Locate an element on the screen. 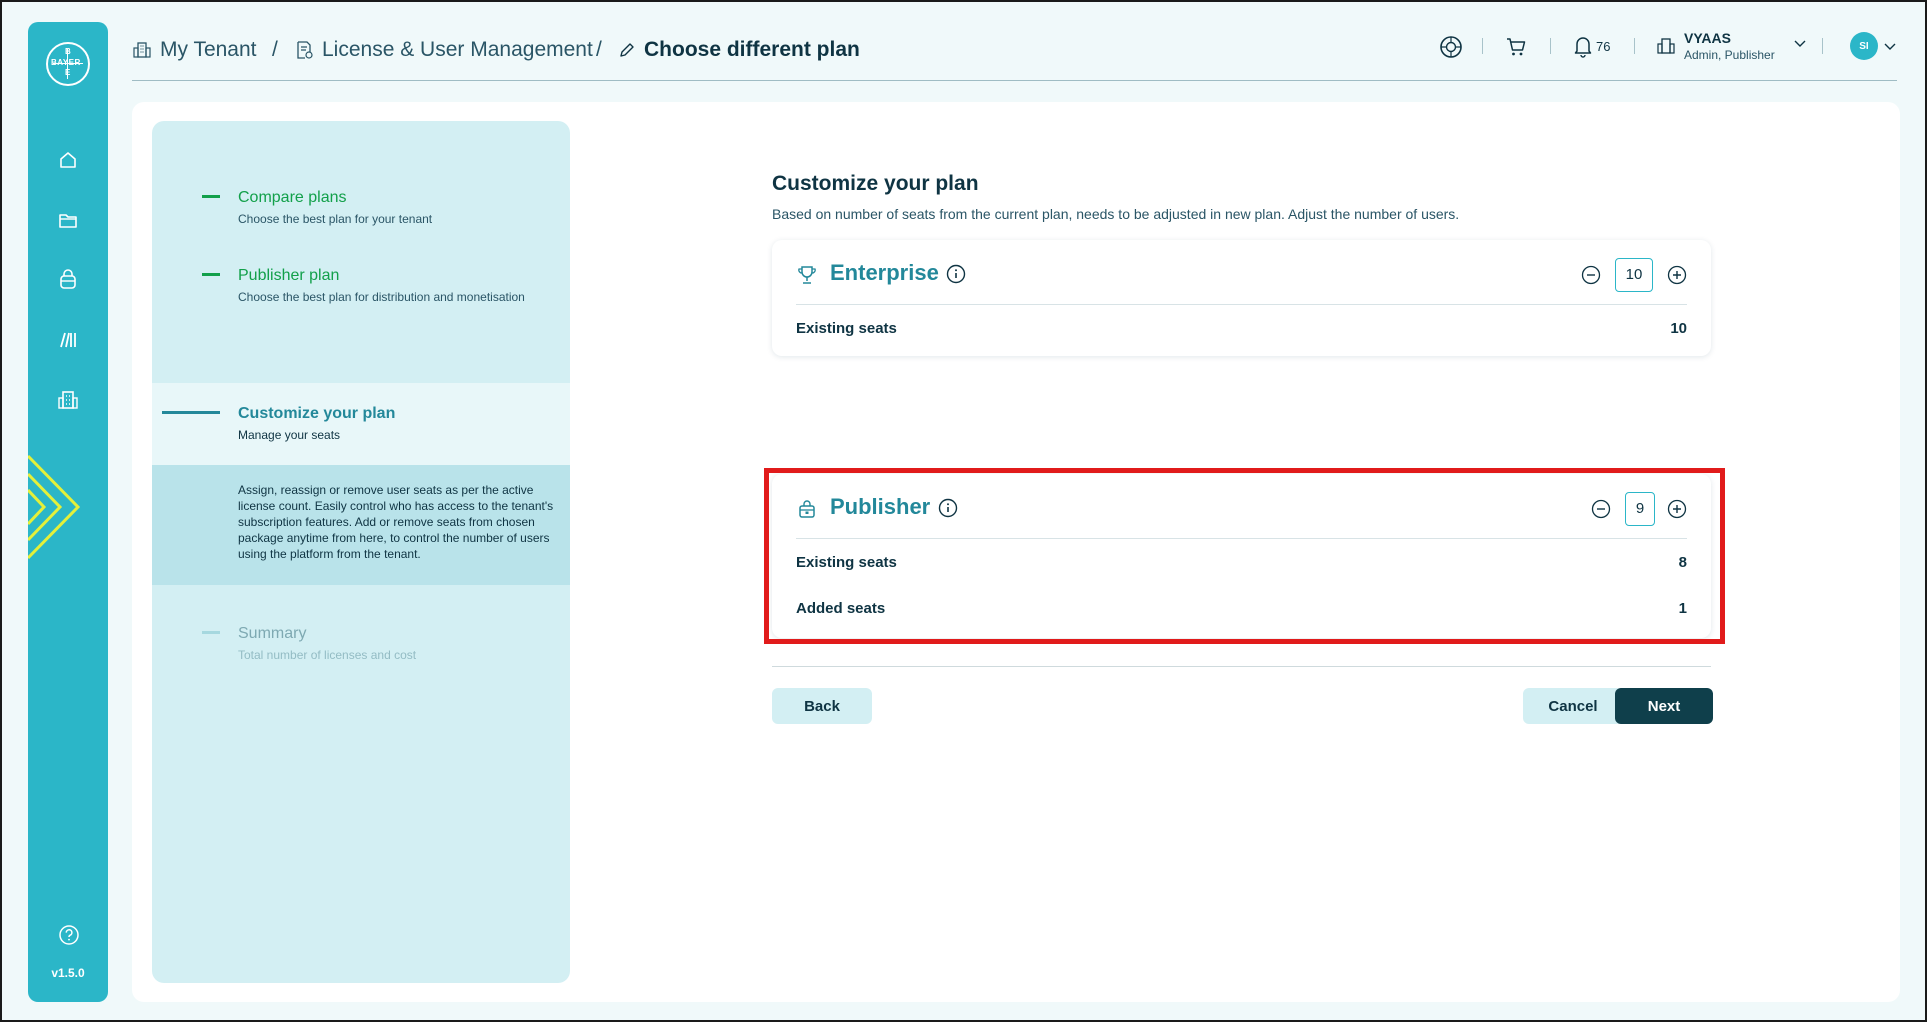 The height and width of the screenshot is (1022, 1927). section-title: Customize your plan is located at coordinates (875, 183).